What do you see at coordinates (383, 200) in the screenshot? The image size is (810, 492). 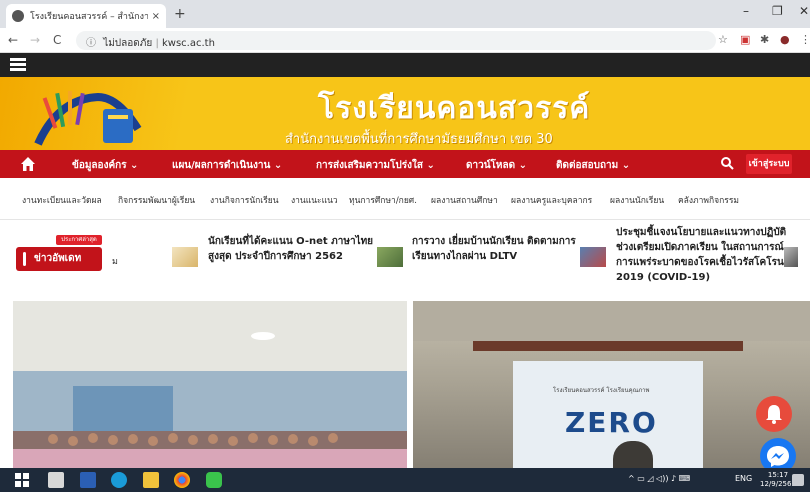 I see `quicklink-scholarship: ทุนการศึกษา/กยศ.` at bounding box center [383, 200].